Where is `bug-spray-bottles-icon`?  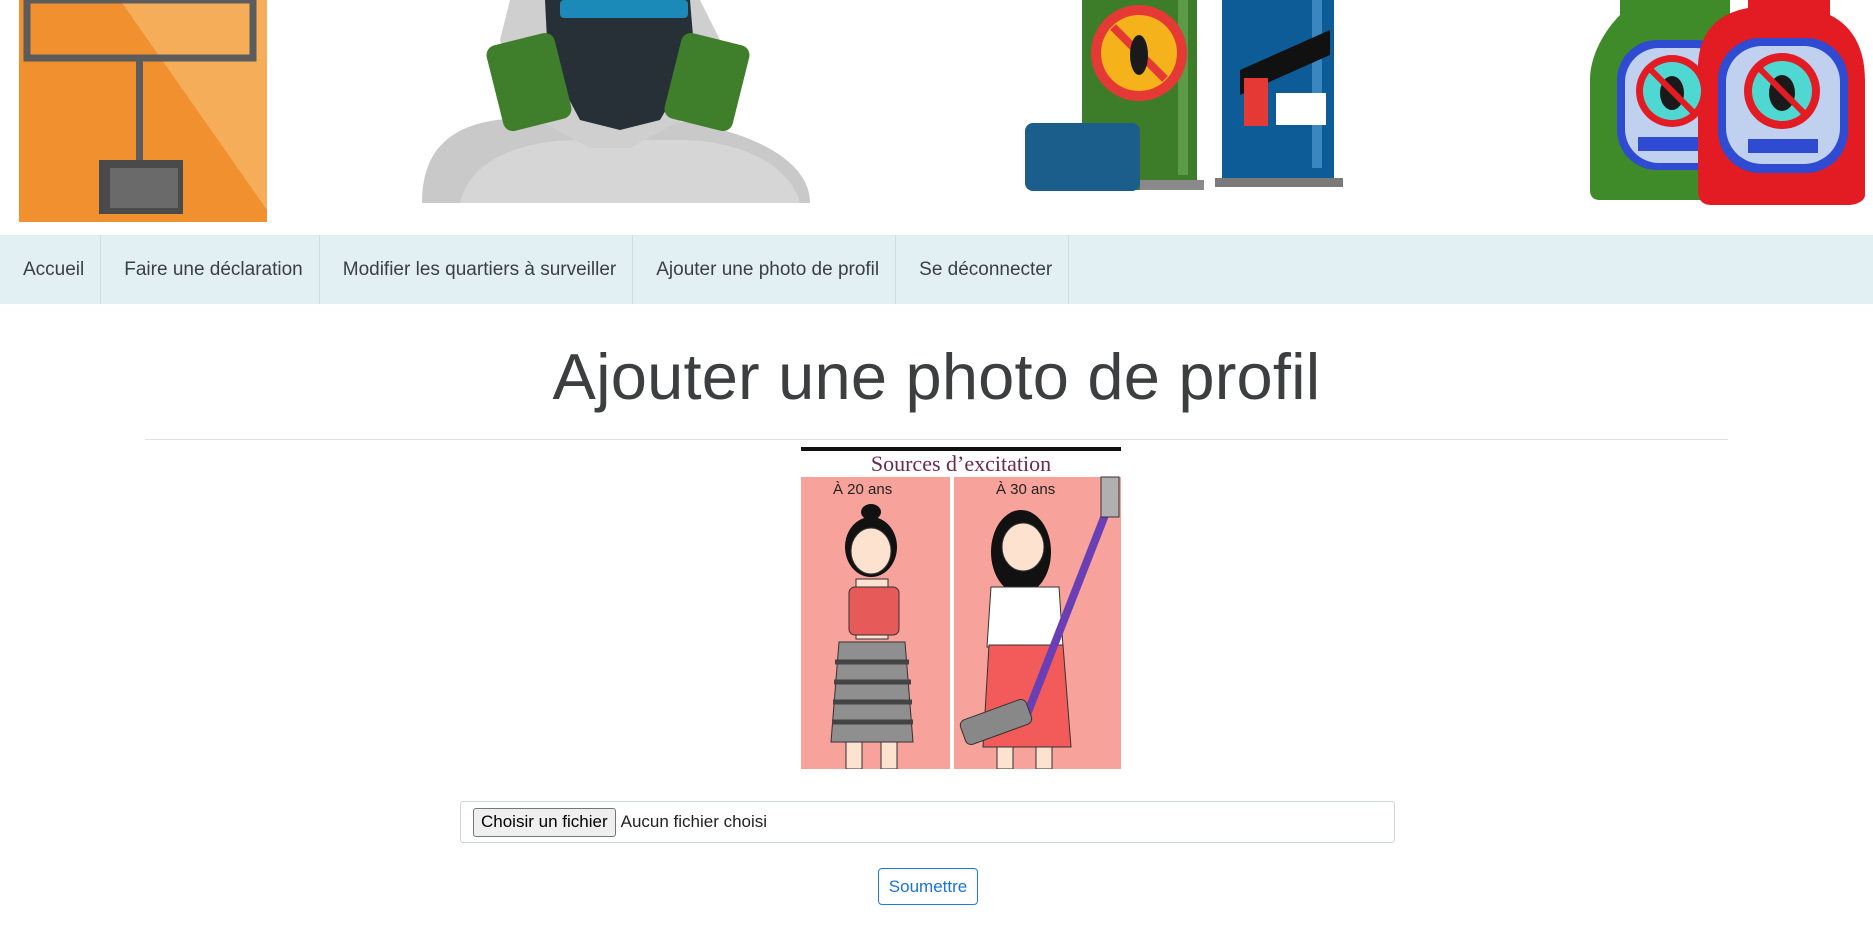 bug-spray-bottles-icon is located at coordinates (1727, 102).